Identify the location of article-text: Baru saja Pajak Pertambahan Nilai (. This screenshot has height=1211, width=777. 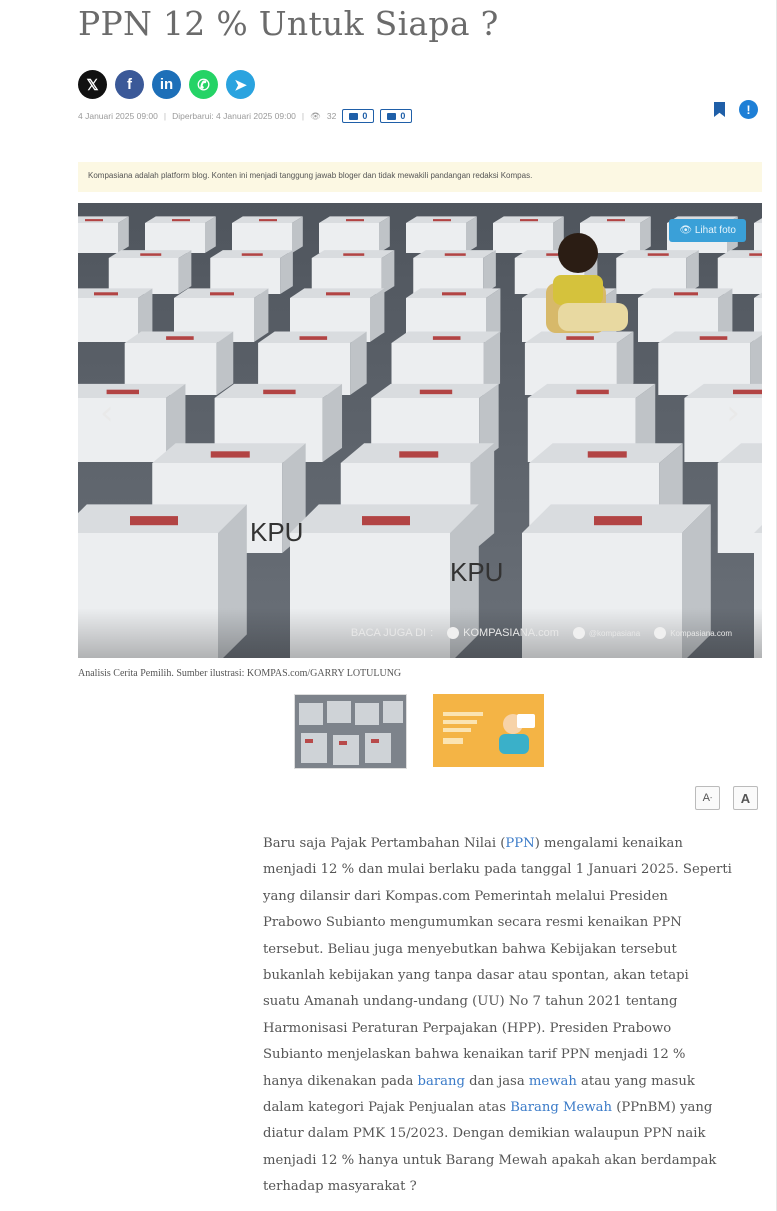
(384, 843).